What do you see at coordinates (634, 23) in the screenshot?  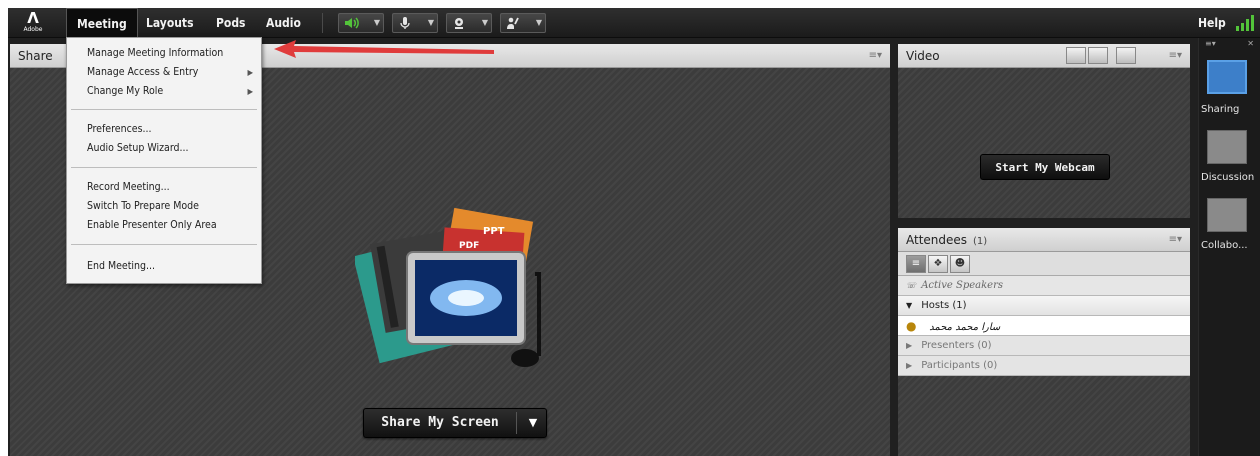 I see `menubar: Λ Adobe Meeting Layouts Pods Audio ▼ ▼ ▼` at bounding box center [634, 23].